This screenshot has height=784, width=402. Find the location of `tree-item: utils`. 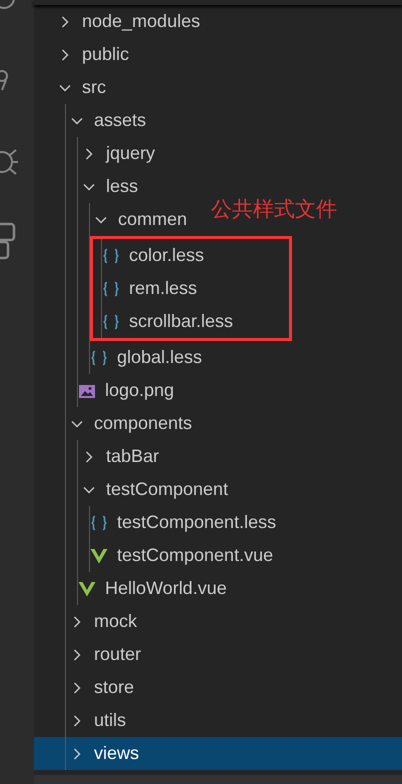

tree-item: utils is located at coordinates (80, 720).